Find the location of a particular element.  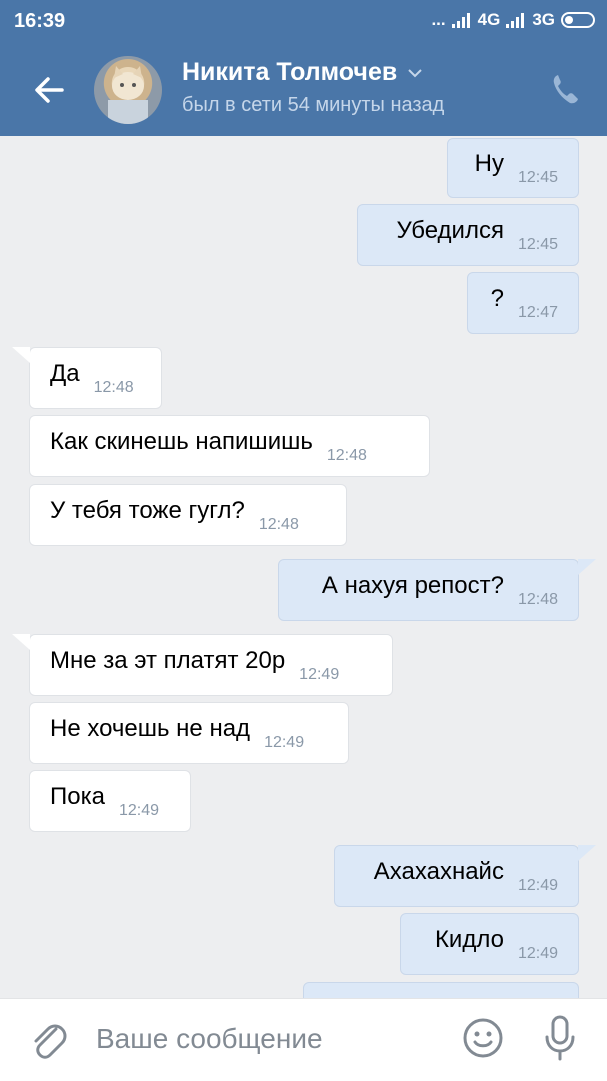

message-composer: Ваше сообщение is located at coordinates (303, 1039).